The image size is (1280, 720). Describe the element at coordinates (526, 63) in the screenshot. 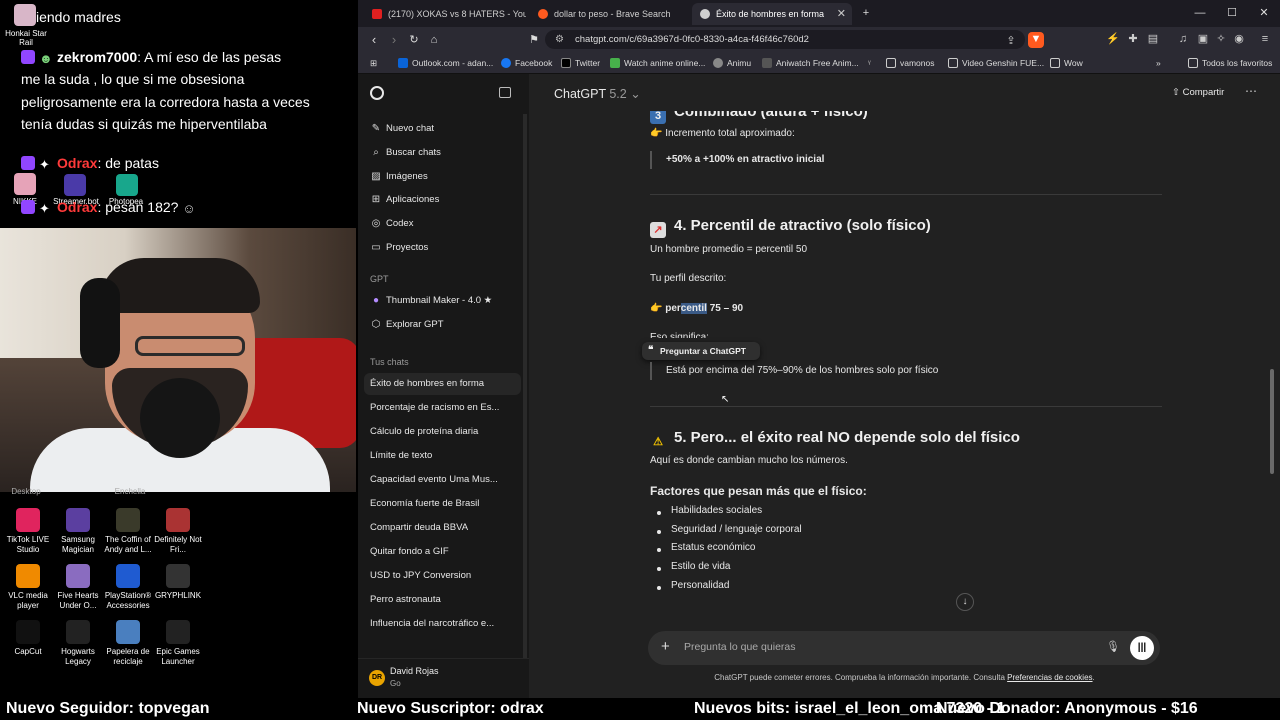

I see `bookmark-facebook: Facebook` at that location.